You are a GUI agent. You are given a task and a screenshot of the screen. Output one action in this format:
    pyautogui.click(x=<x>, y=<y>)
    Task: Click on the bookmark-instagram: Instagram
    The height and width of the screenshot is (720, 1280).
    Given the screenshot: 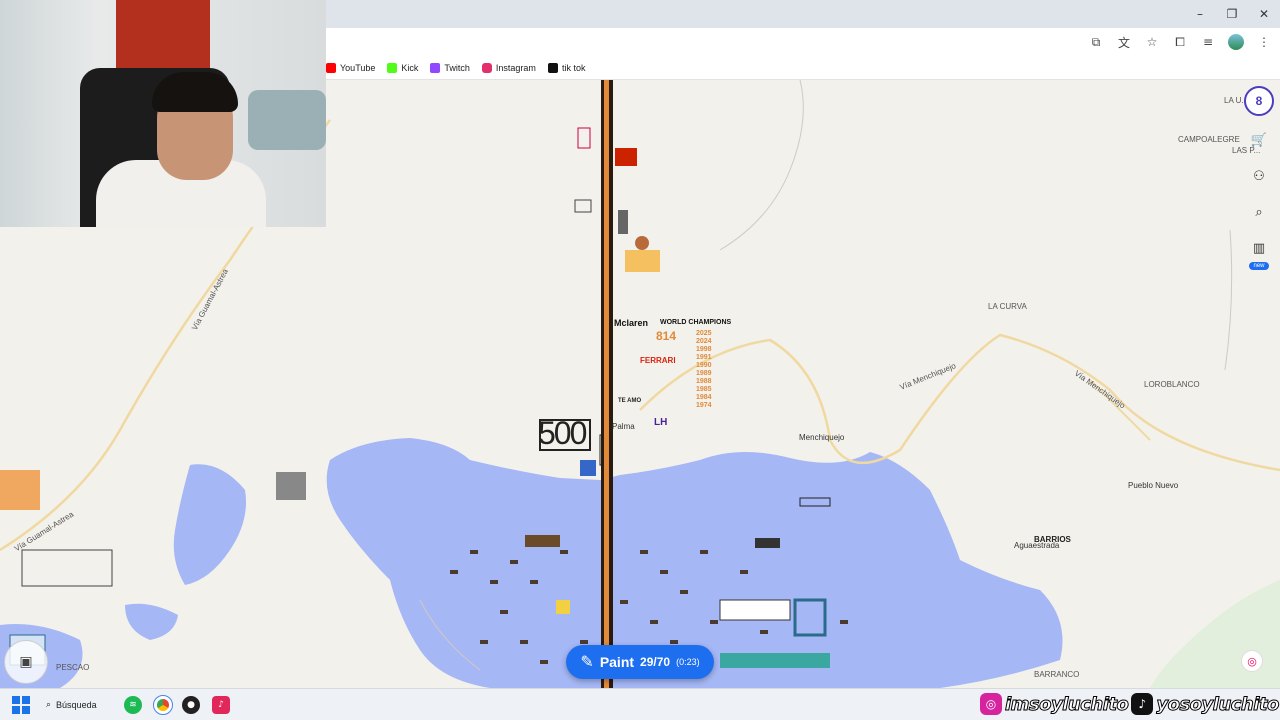 What is the action you would take?
    pyautogui.click(x=508, y=68)
    